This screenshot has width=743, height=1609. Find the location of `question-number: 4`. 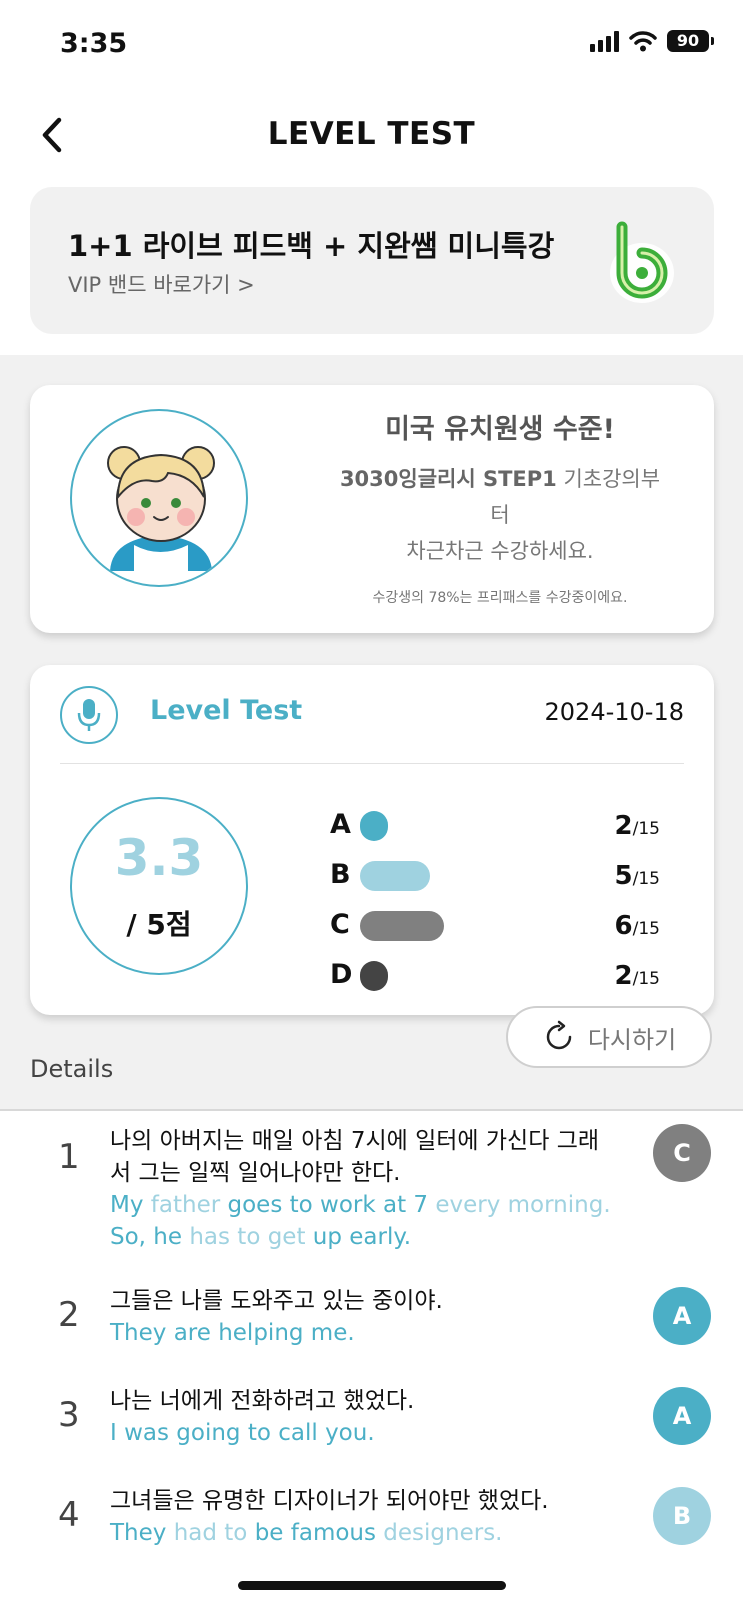

question-number: 4 is located at coordinates (69, 1515).